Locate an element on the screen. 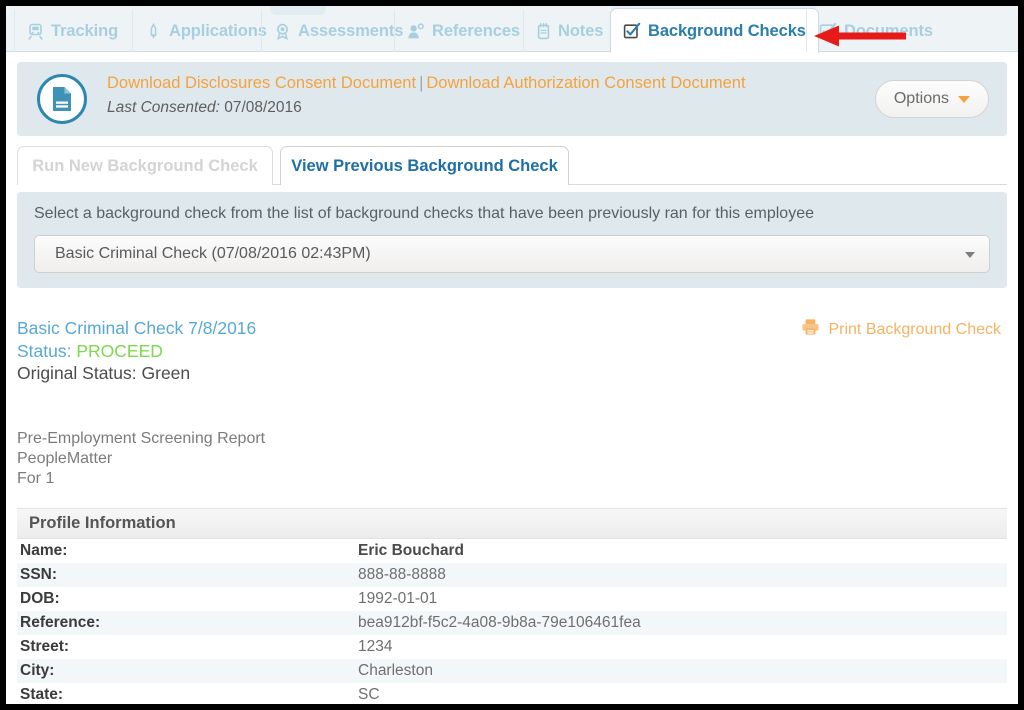  tab-label: Applications is located at coordinates (218, 30).